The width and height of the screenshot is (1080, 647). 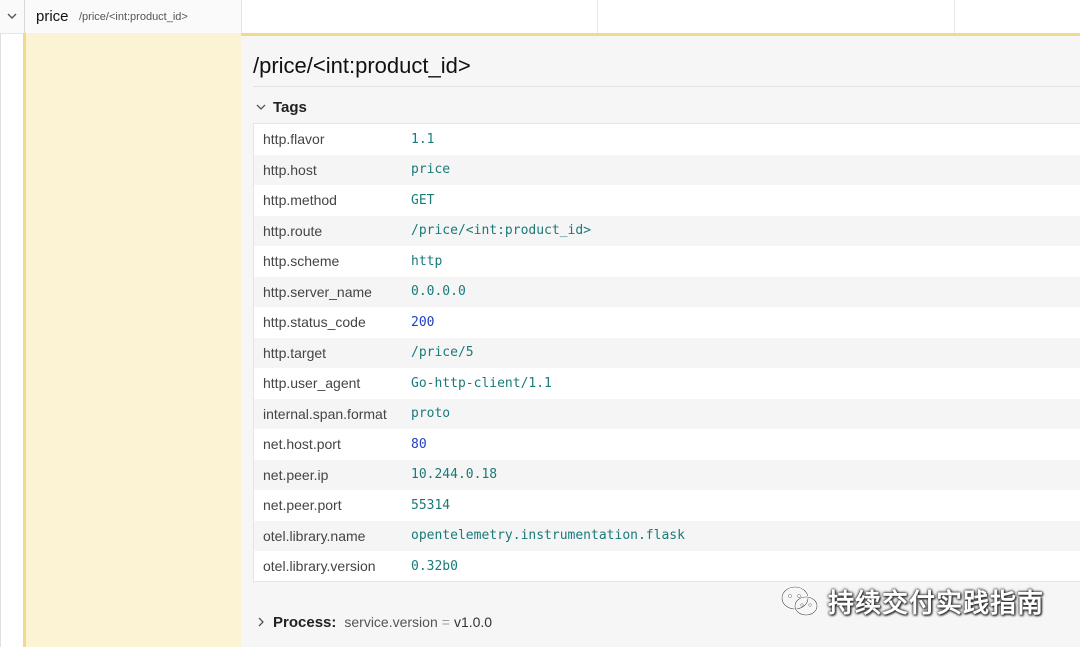 What do you see at coordinates (290, 169) in the screenshot?
I see `tag-key: http.host` at bounding box center [290, 169].